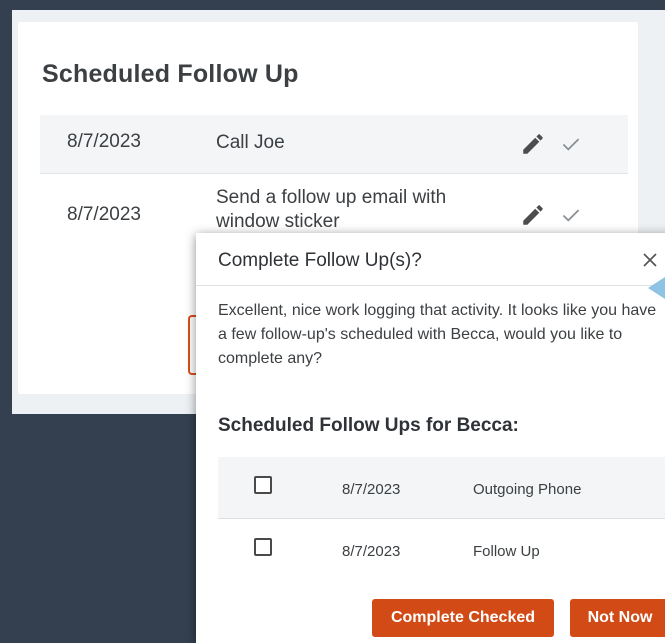  What do you see at coordinates (368, 425) in the screenshot?
I see `dialog-subtitle: Scheduled Follow Ups for Becca:` at bounding box center [368, 425].